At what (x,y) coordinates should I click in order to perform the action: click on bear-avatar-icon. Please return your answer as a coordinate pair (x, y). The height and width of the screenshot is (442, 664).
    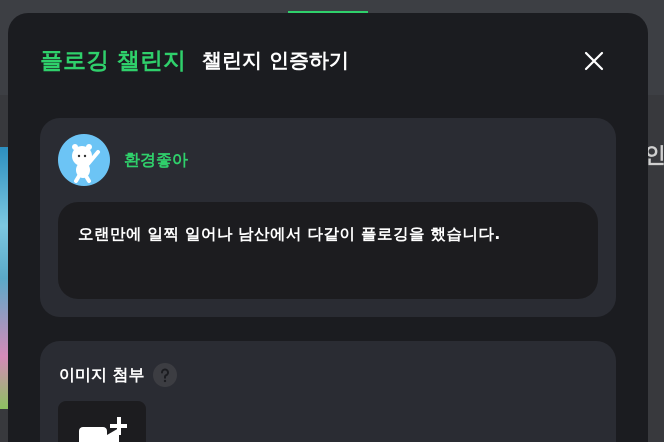
    Looking at the image, I should click on (84, 160).